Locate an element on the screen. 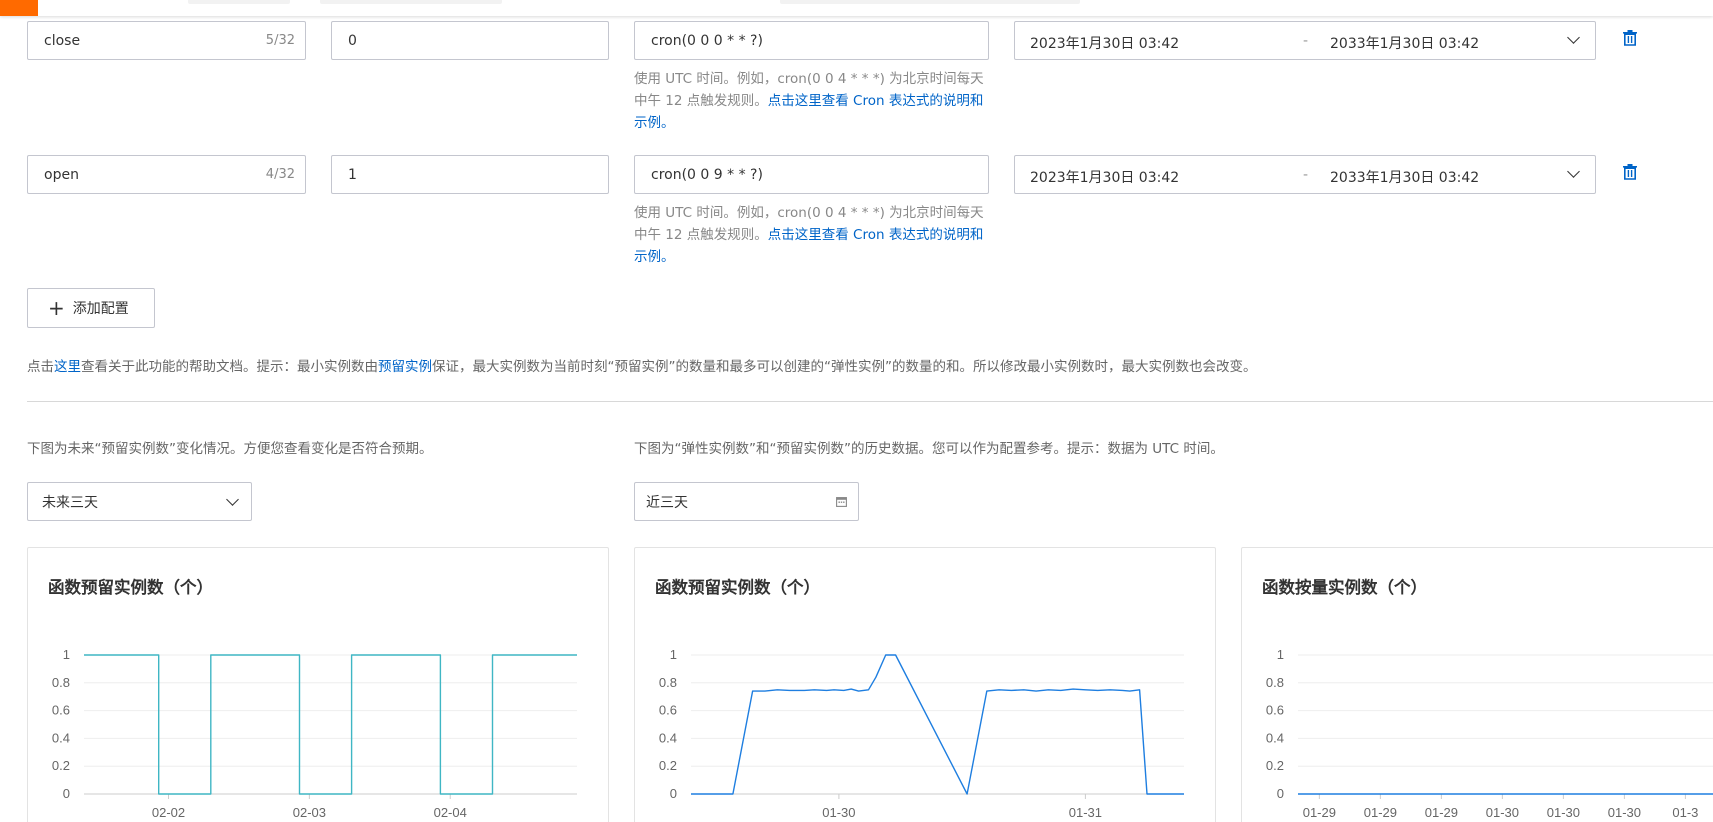  target-value-input: 0 is located at coordinates (470, 40).